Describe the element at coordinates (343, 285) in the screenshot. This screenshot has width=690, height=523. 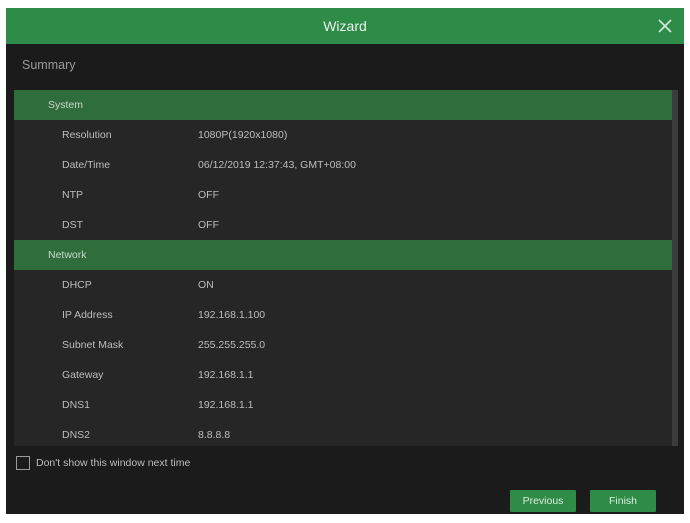
I see `row-dhcp: DHCP ON` at that location.